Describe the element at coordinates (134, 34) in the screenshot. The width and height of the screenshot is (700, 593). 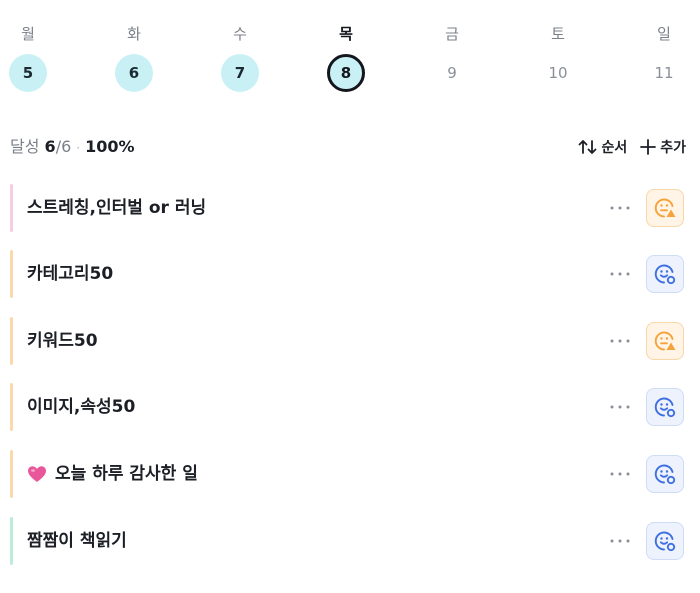
I see `day-label: 화` at that location.